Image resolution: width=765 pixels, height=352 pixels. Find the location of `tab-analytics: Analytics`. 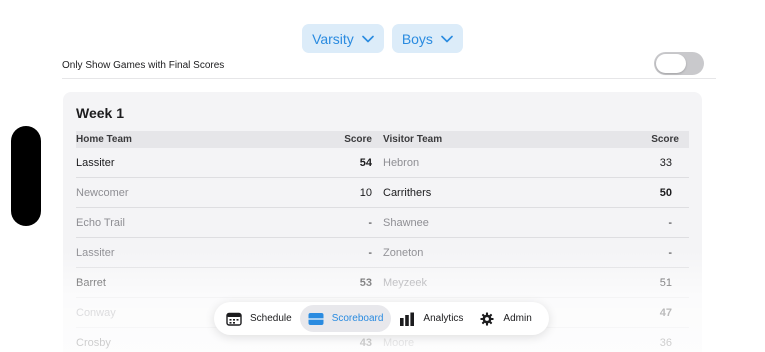

tab-analytics: Analytics is located at coordinates (431, 318).